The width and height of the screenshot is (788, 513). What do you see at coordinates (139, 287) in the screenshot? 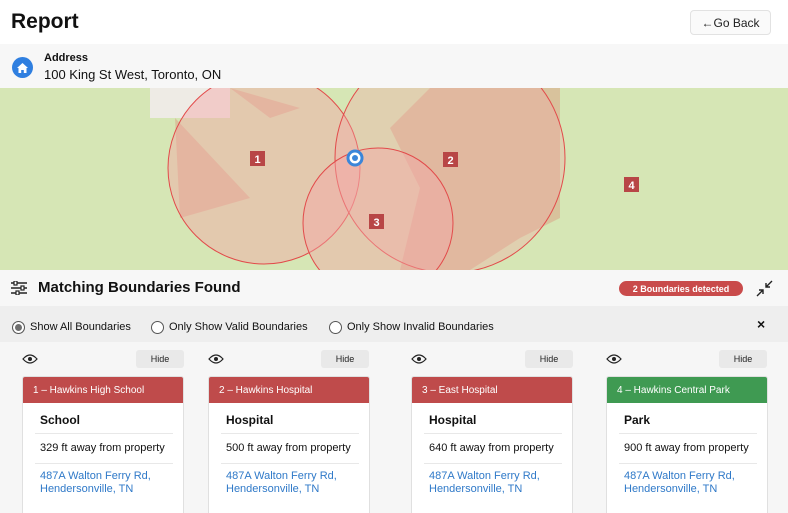
I see `matches-title: Matching Boundaries Found` at bounding box center [139, 287].